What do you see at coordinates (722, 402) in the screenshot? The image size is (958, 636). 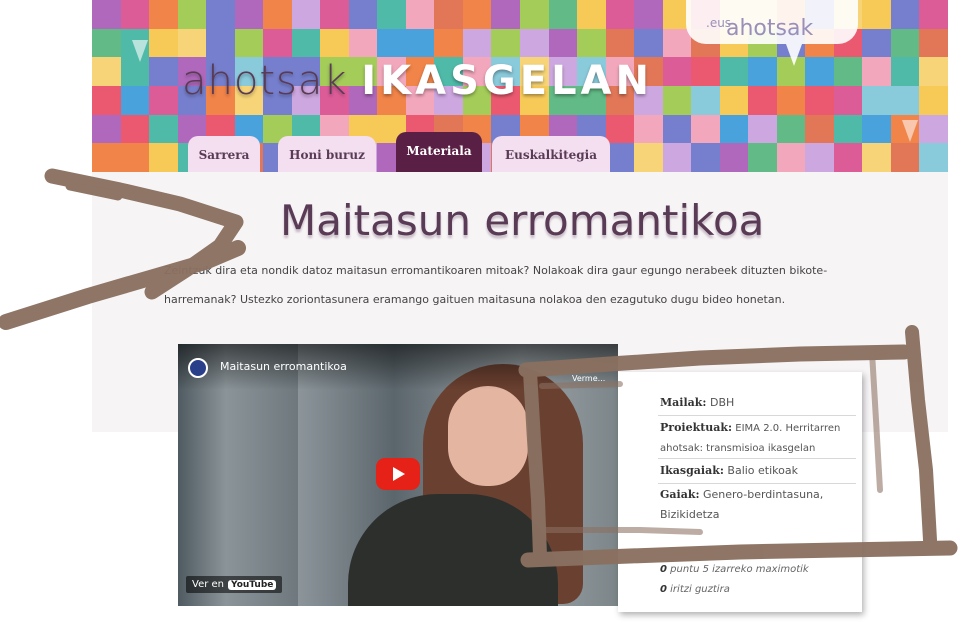 I see `mailak-value: DBH` at bounding box center [722, 402].